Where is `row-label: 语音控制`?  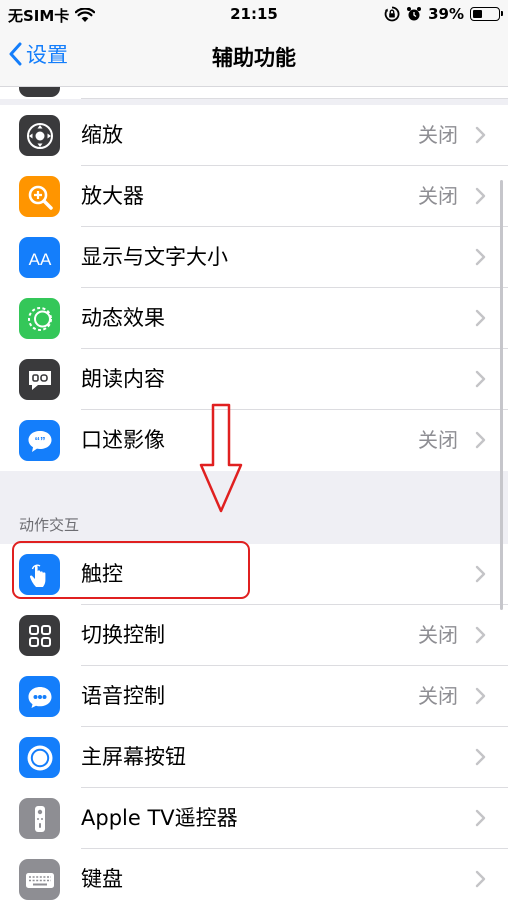
row-label: 语音控制 is located at coordinates (123, 696).